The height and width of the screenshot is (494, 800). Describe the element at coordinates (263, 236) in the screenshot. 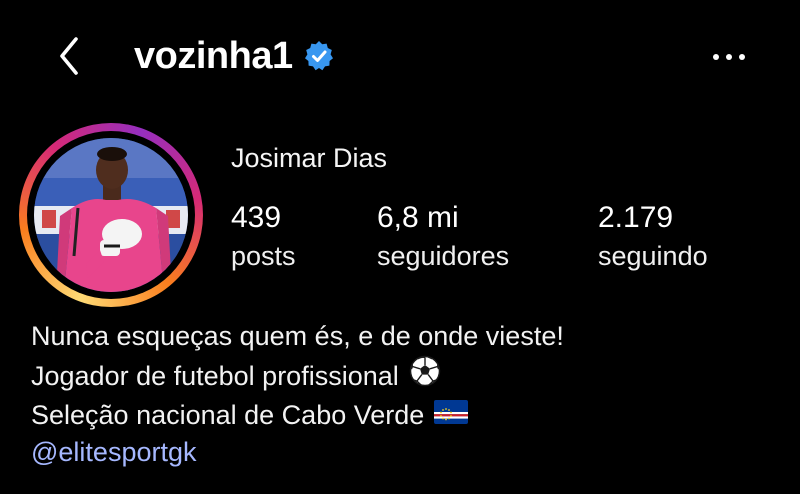

I see `posts-stat: 439 posts` at that location.